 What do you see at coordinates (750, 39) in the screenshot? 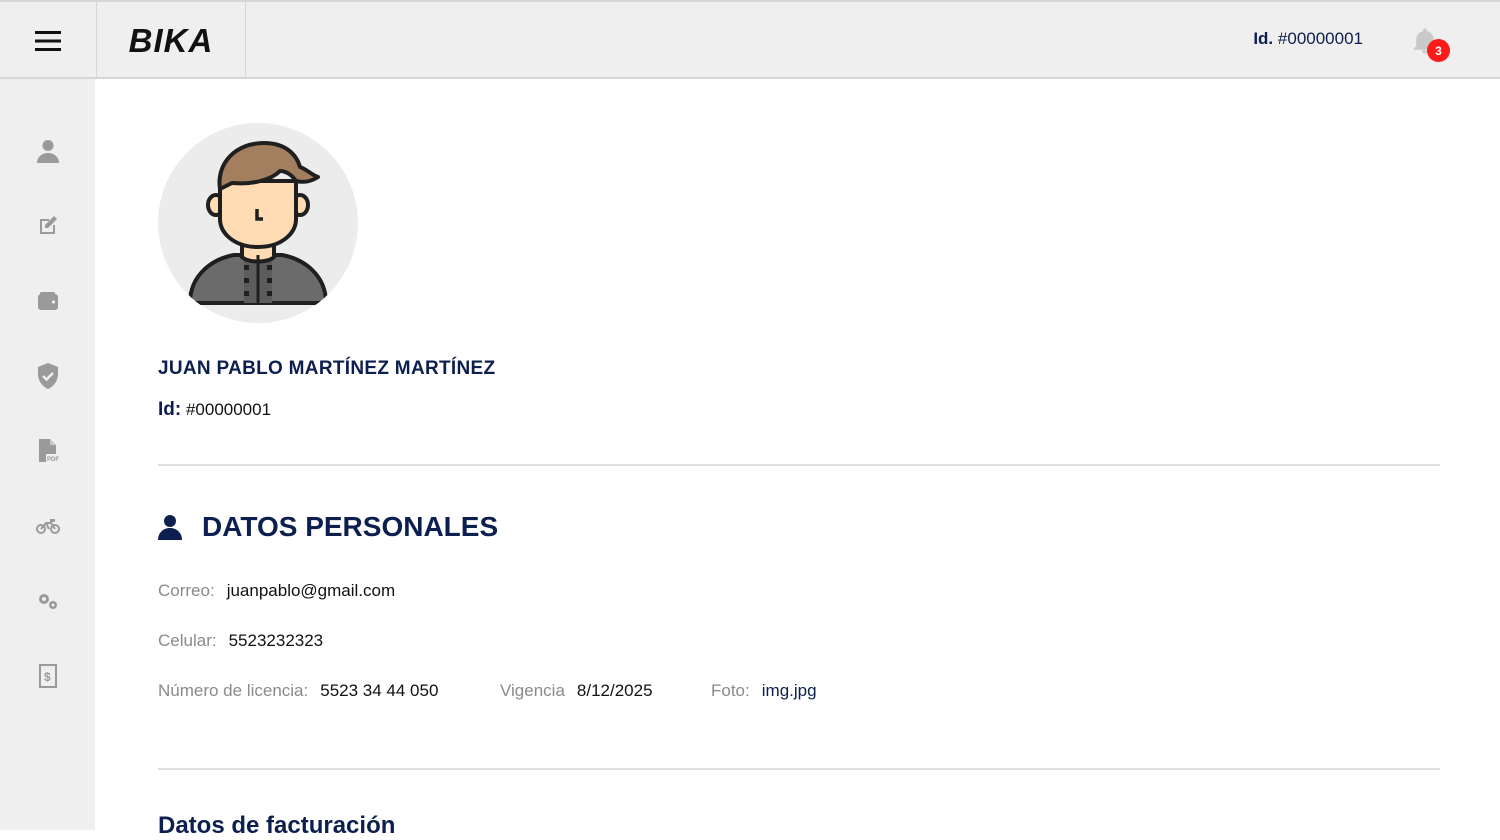
I see `top-bar: BIKA Id. #00000001 3` at bounding box center [750, 39].